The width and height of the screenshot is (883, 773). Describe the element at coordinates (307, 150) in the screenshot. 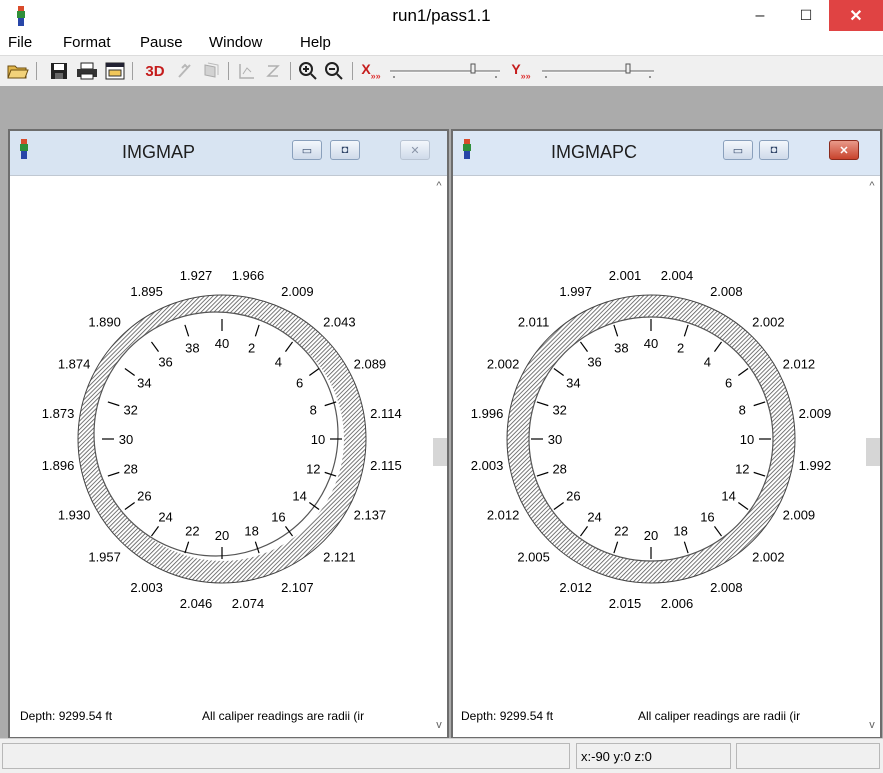

I see `imgmap-minimize-button: ▭` at that location.